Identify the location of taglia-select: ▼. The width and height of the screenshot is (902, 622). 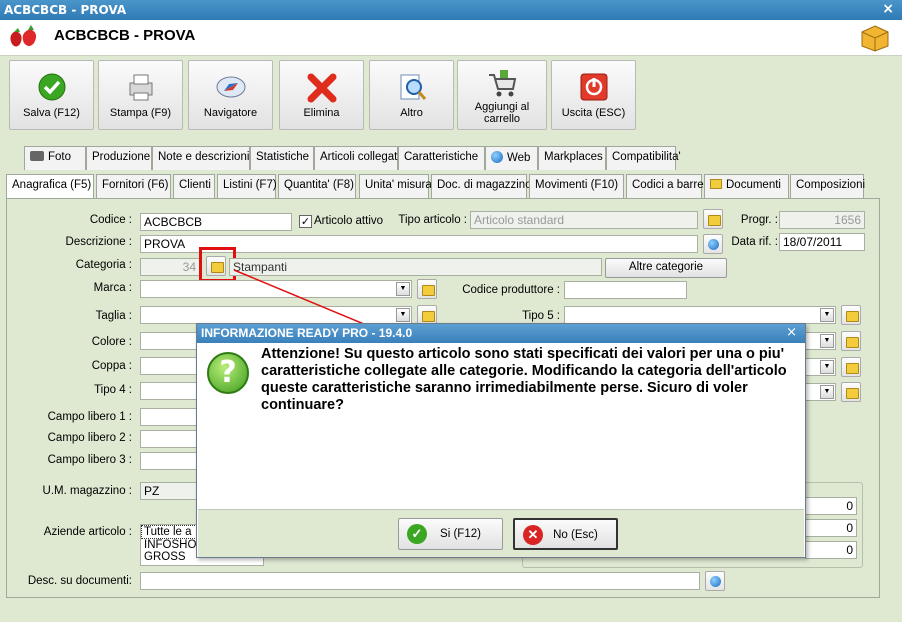
(276, 315).